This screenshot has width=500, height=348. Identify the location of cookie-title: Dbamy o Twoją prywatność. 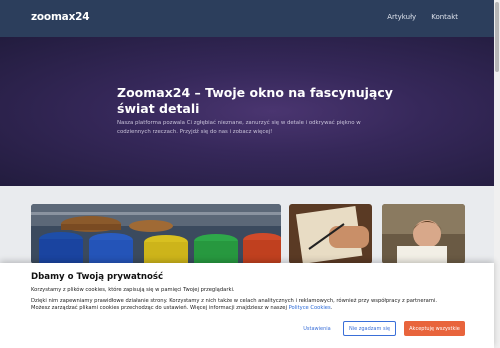
(97, 277).